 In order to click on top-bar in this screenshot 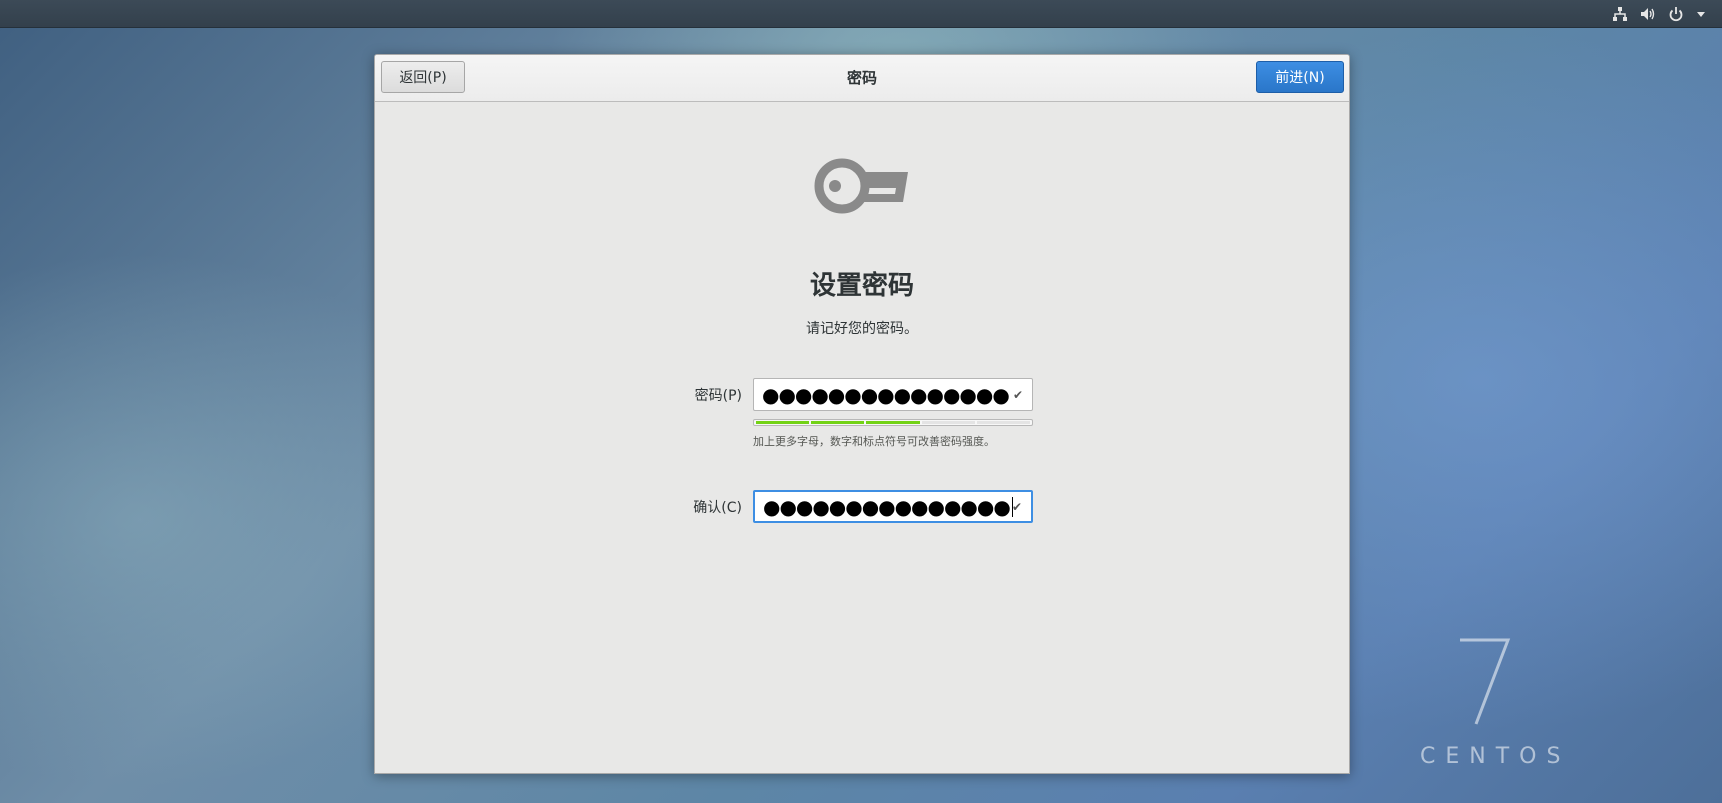, I will do `click(861, 14)`.